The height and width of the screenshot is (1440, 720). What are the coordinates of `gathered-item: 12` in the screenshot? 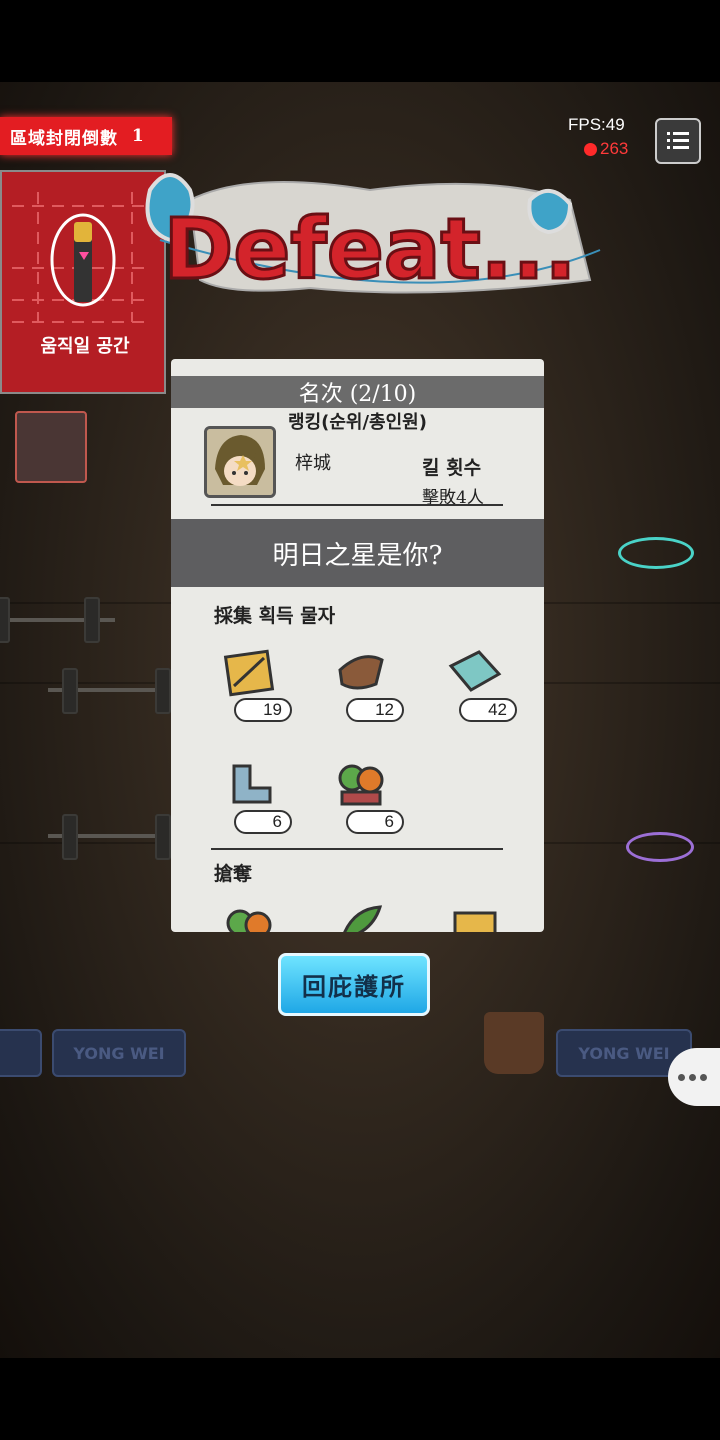 It's located at (374, 682).